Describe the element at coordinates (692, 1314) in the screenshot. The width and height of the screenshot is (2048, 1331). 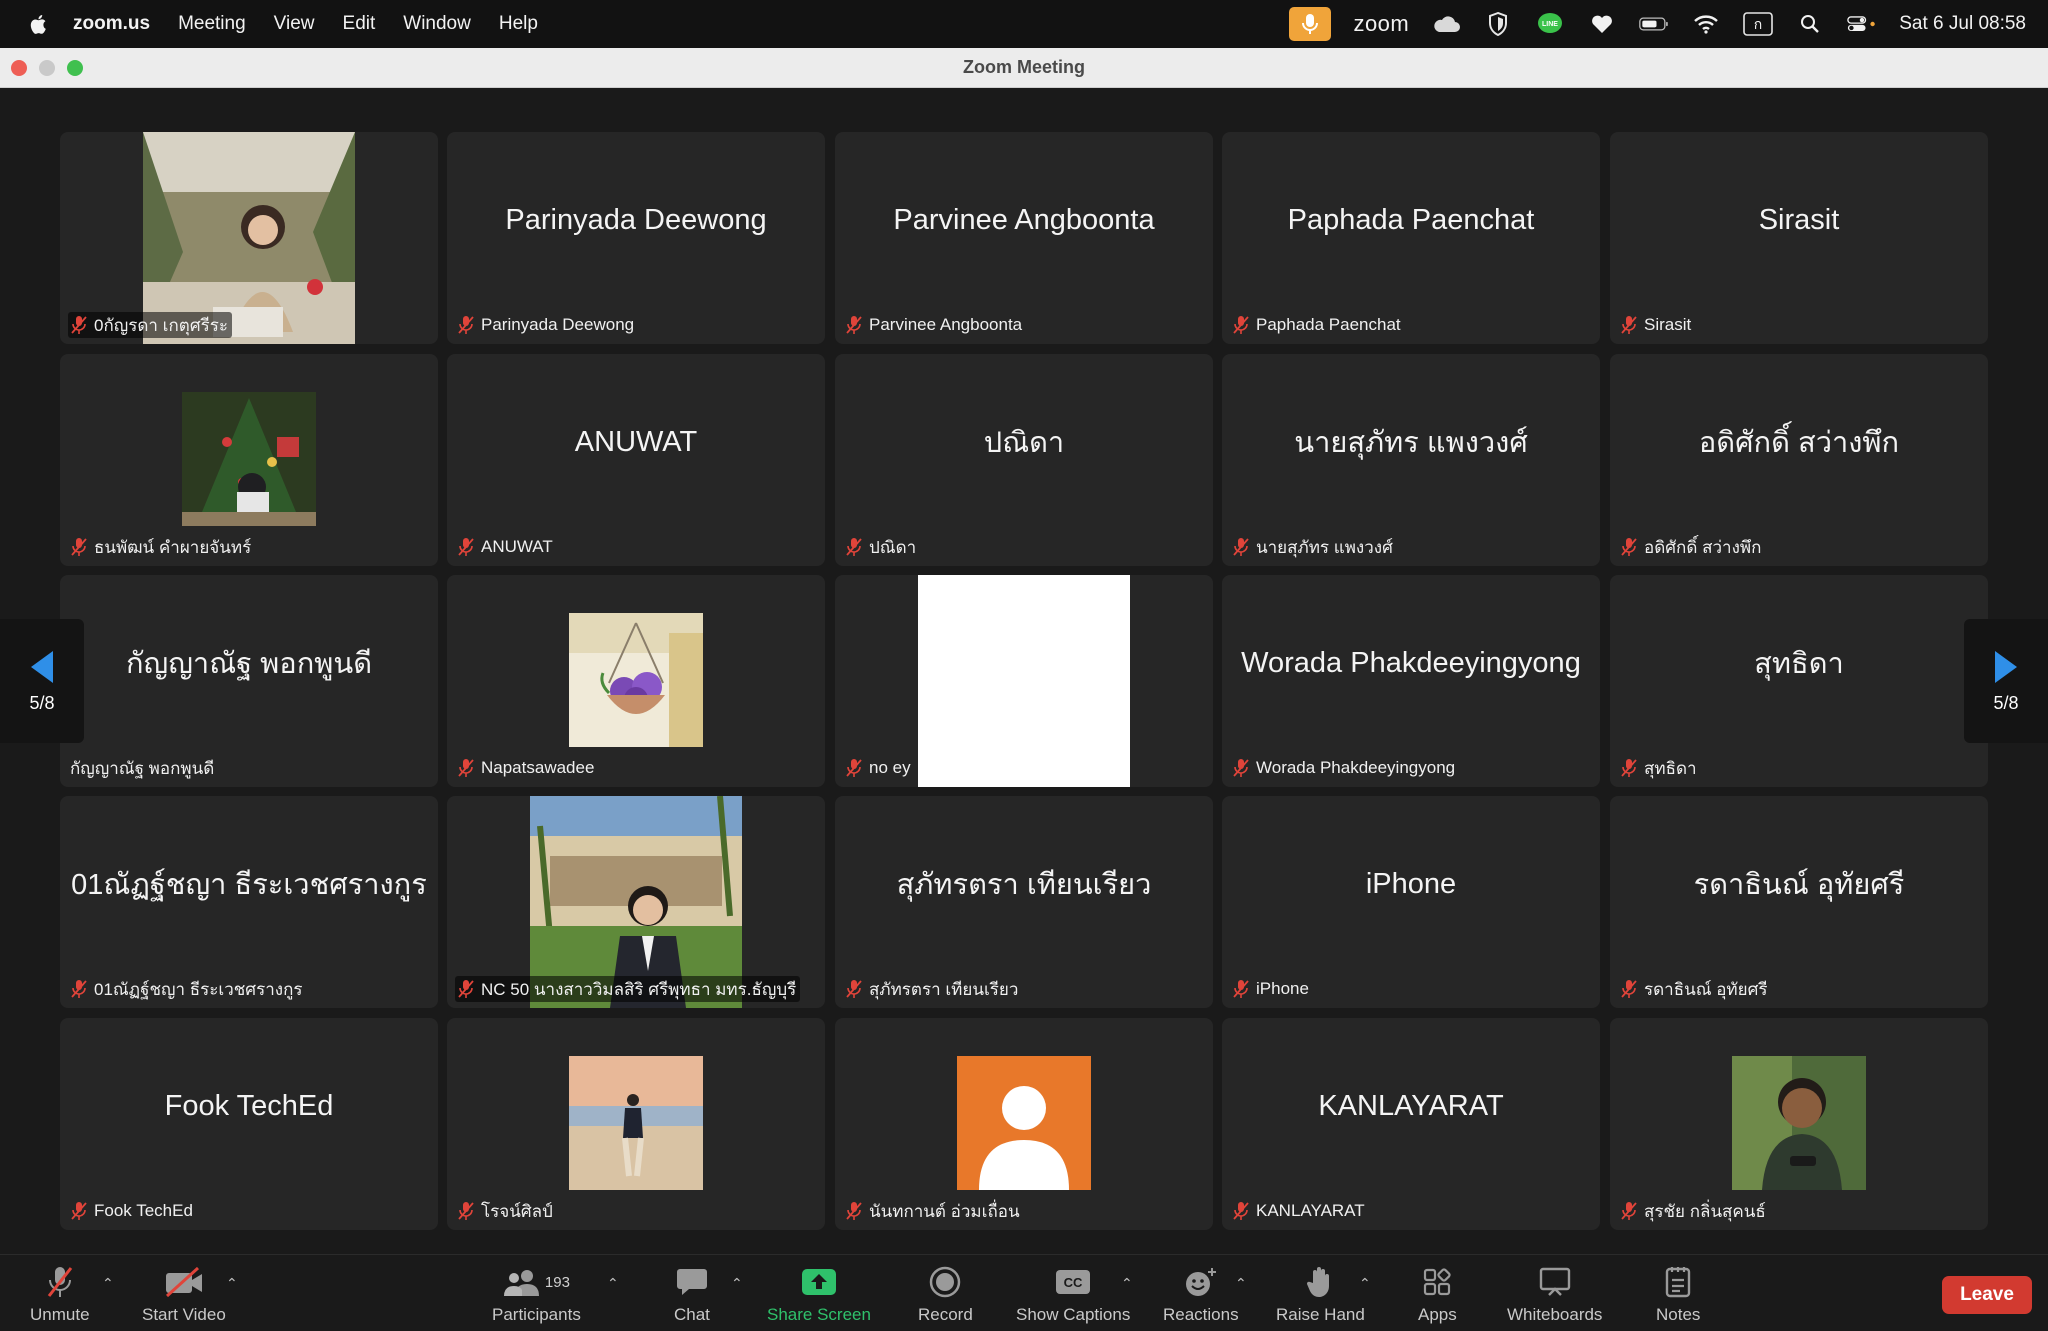
I see `chat-label: Chat` at that location.